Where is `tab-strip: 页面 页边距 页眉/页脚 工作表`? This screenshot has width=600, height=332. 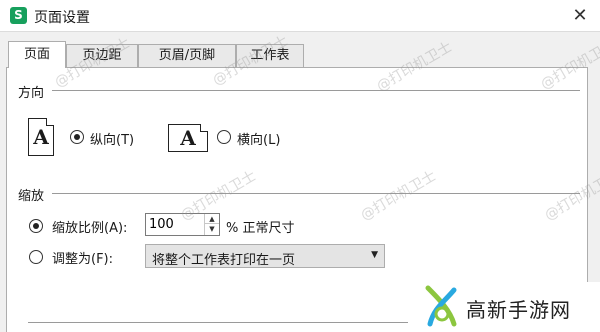 tab-strip: 页面 页边距 页眉/页脚 工作表 is located at coordinates (300, 50).